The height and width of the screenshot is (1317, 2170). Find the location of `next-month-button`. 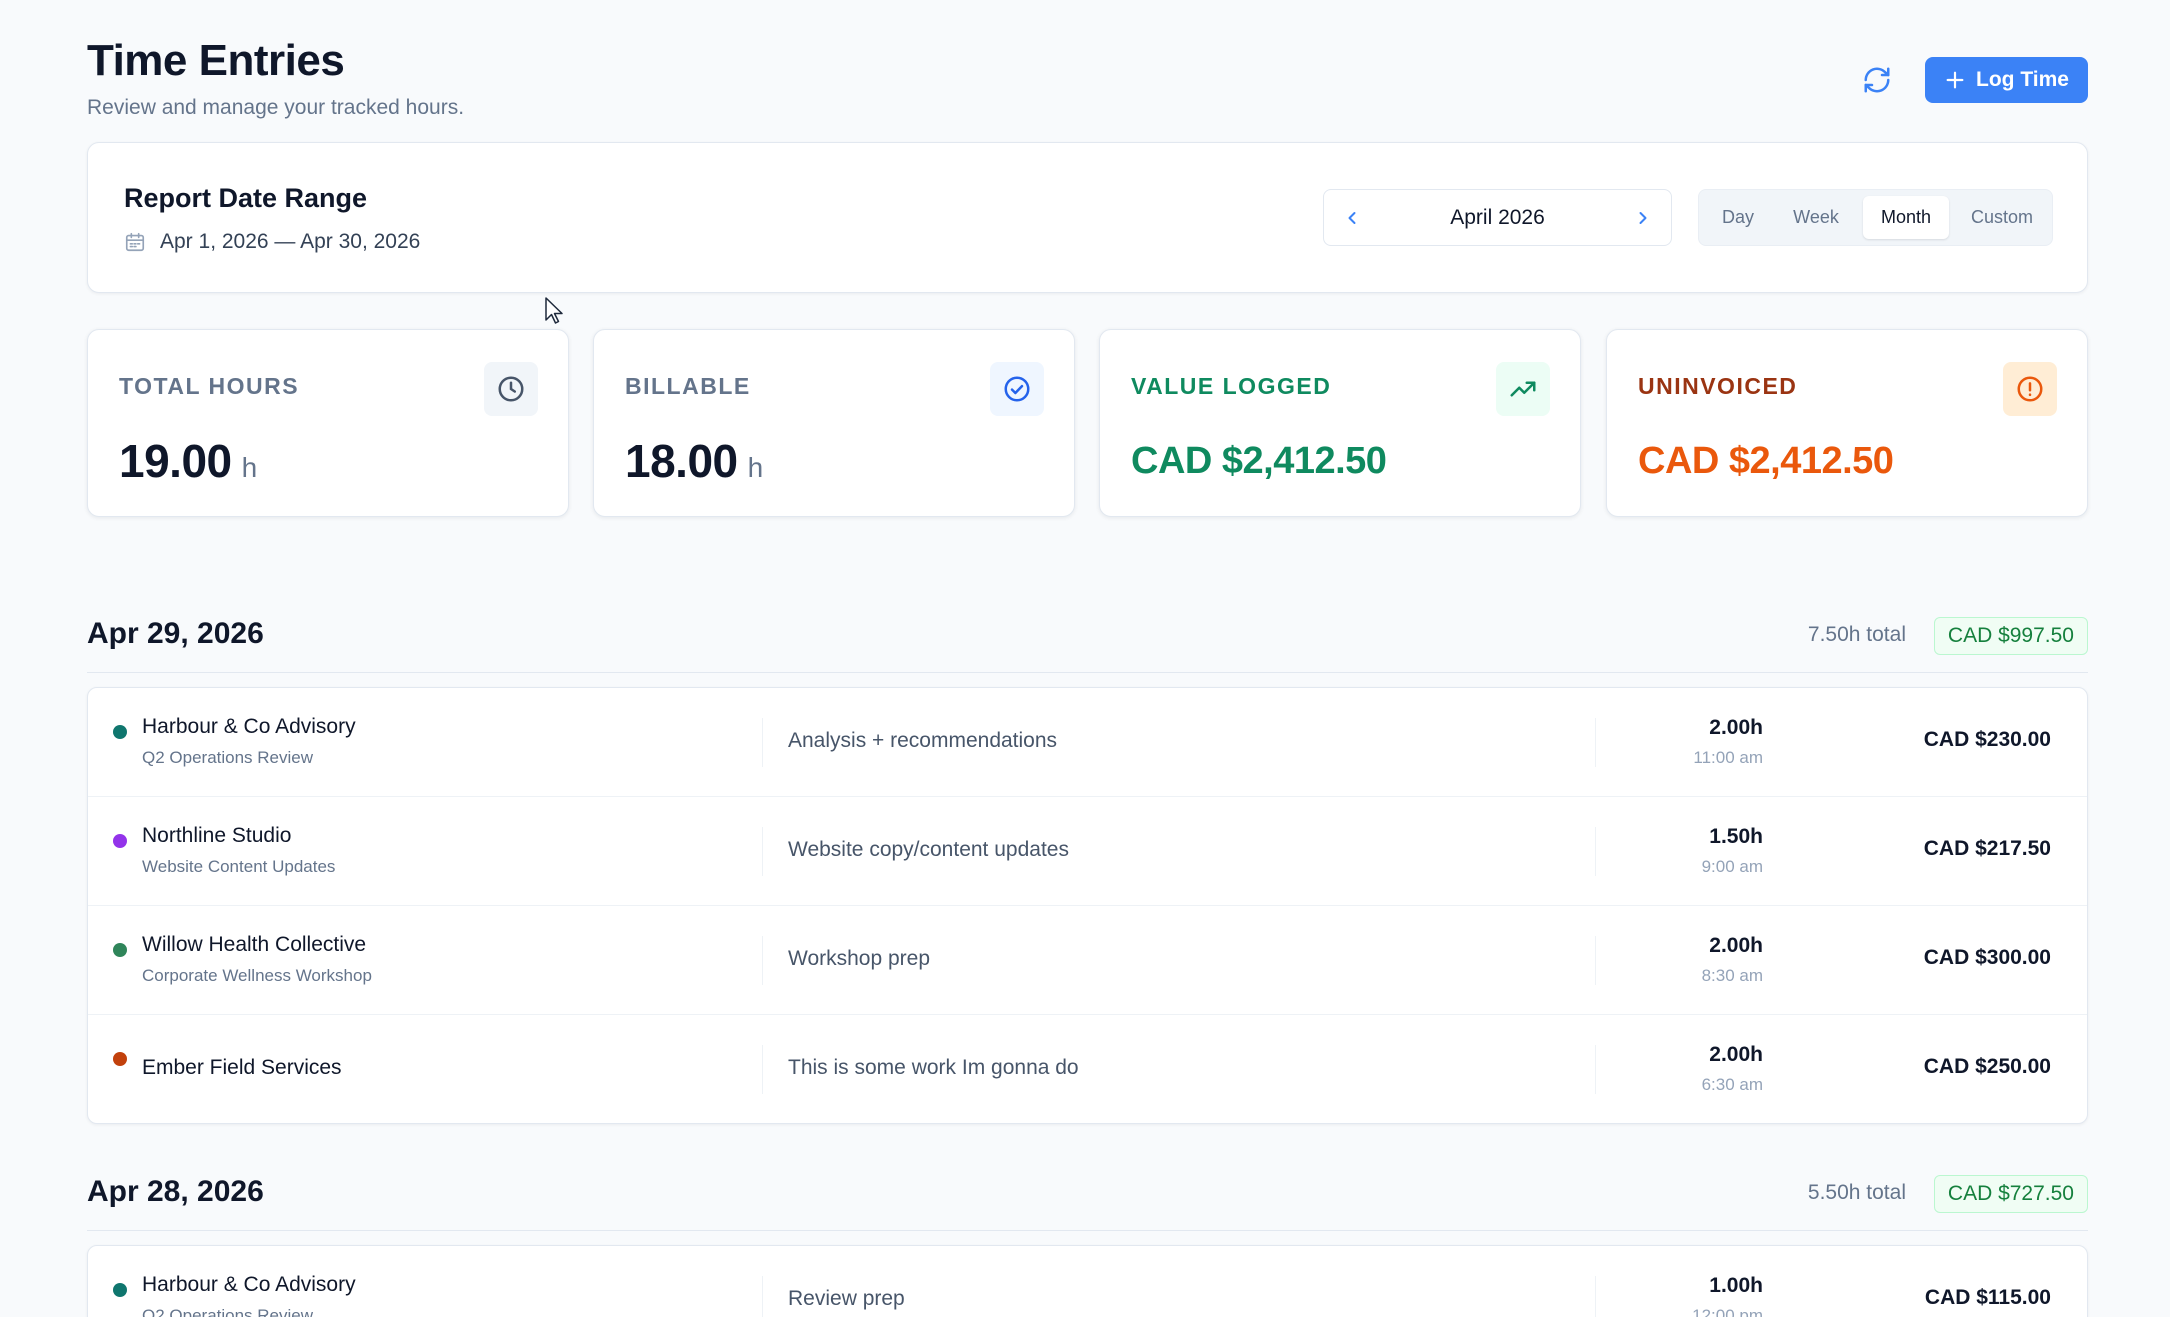

next-month-button is located at coordinates (1643, 218).